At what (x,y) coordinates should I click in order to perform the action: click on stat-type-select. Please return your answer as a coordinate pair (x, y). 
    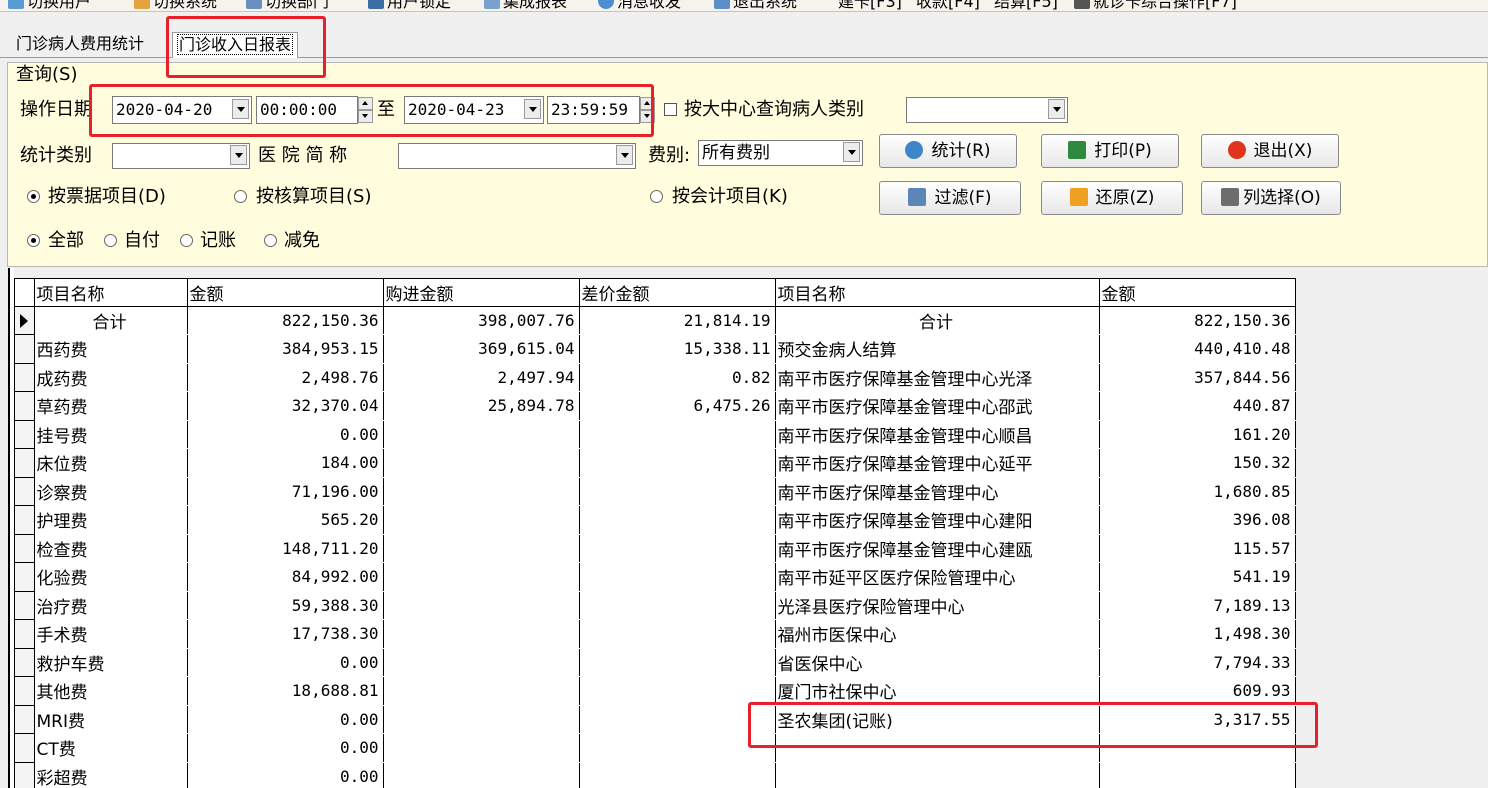
    Looking at the image, I should click on (181, 156).